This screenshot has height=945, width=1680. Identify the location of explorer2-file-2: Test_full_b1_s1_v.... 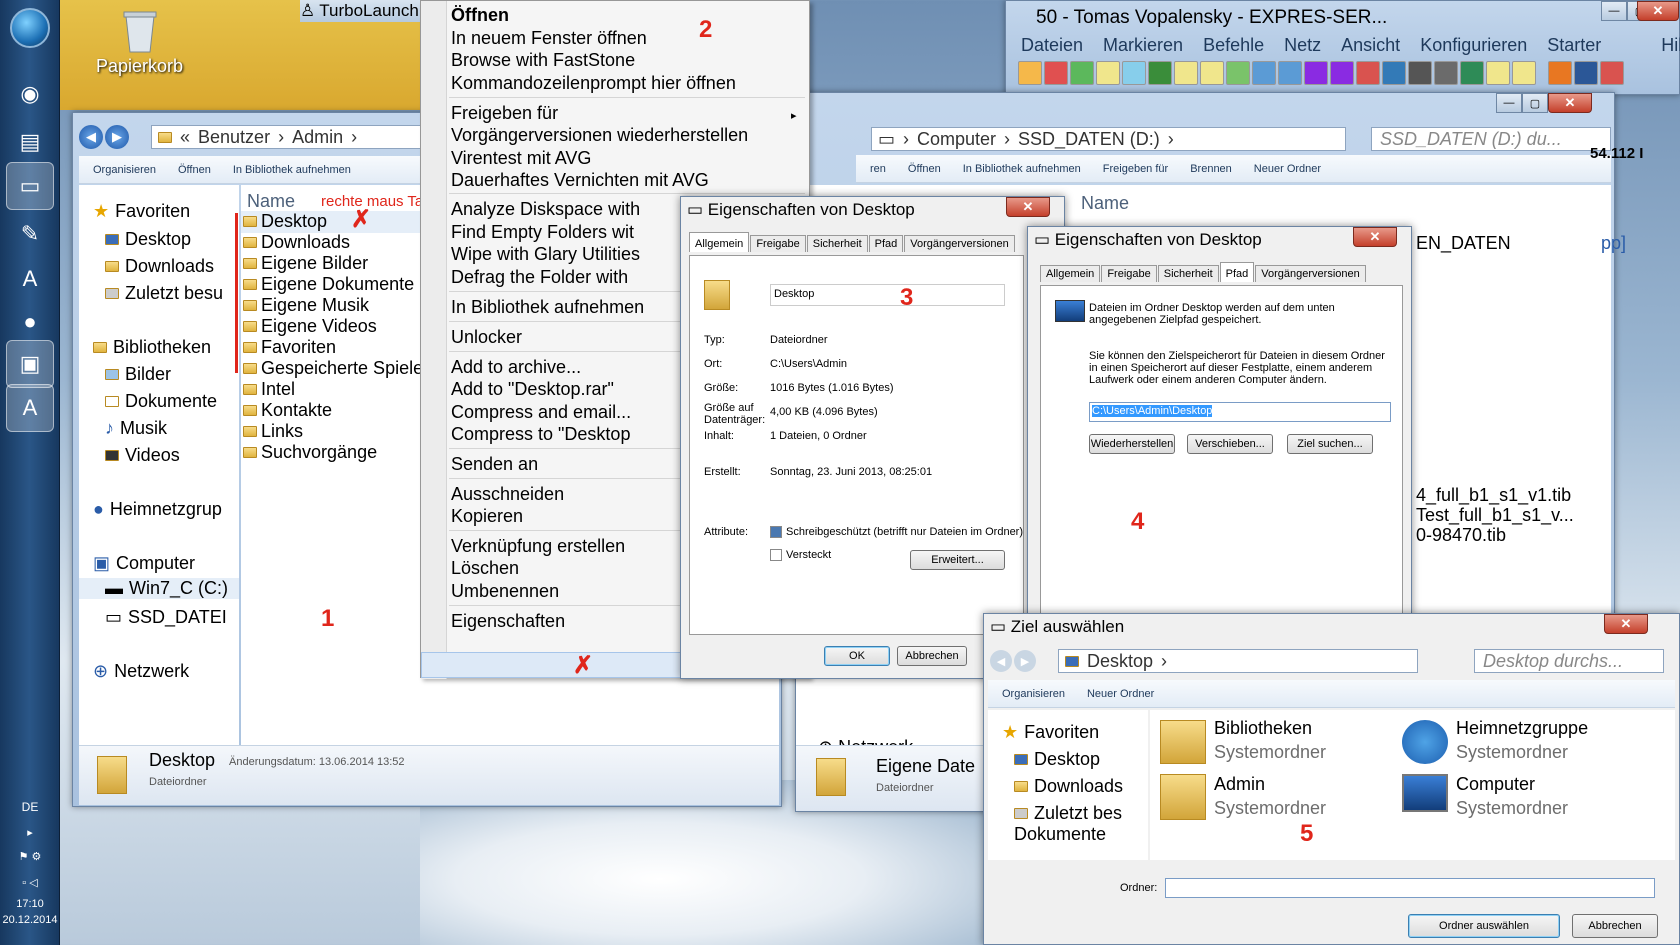
(1495, 515).